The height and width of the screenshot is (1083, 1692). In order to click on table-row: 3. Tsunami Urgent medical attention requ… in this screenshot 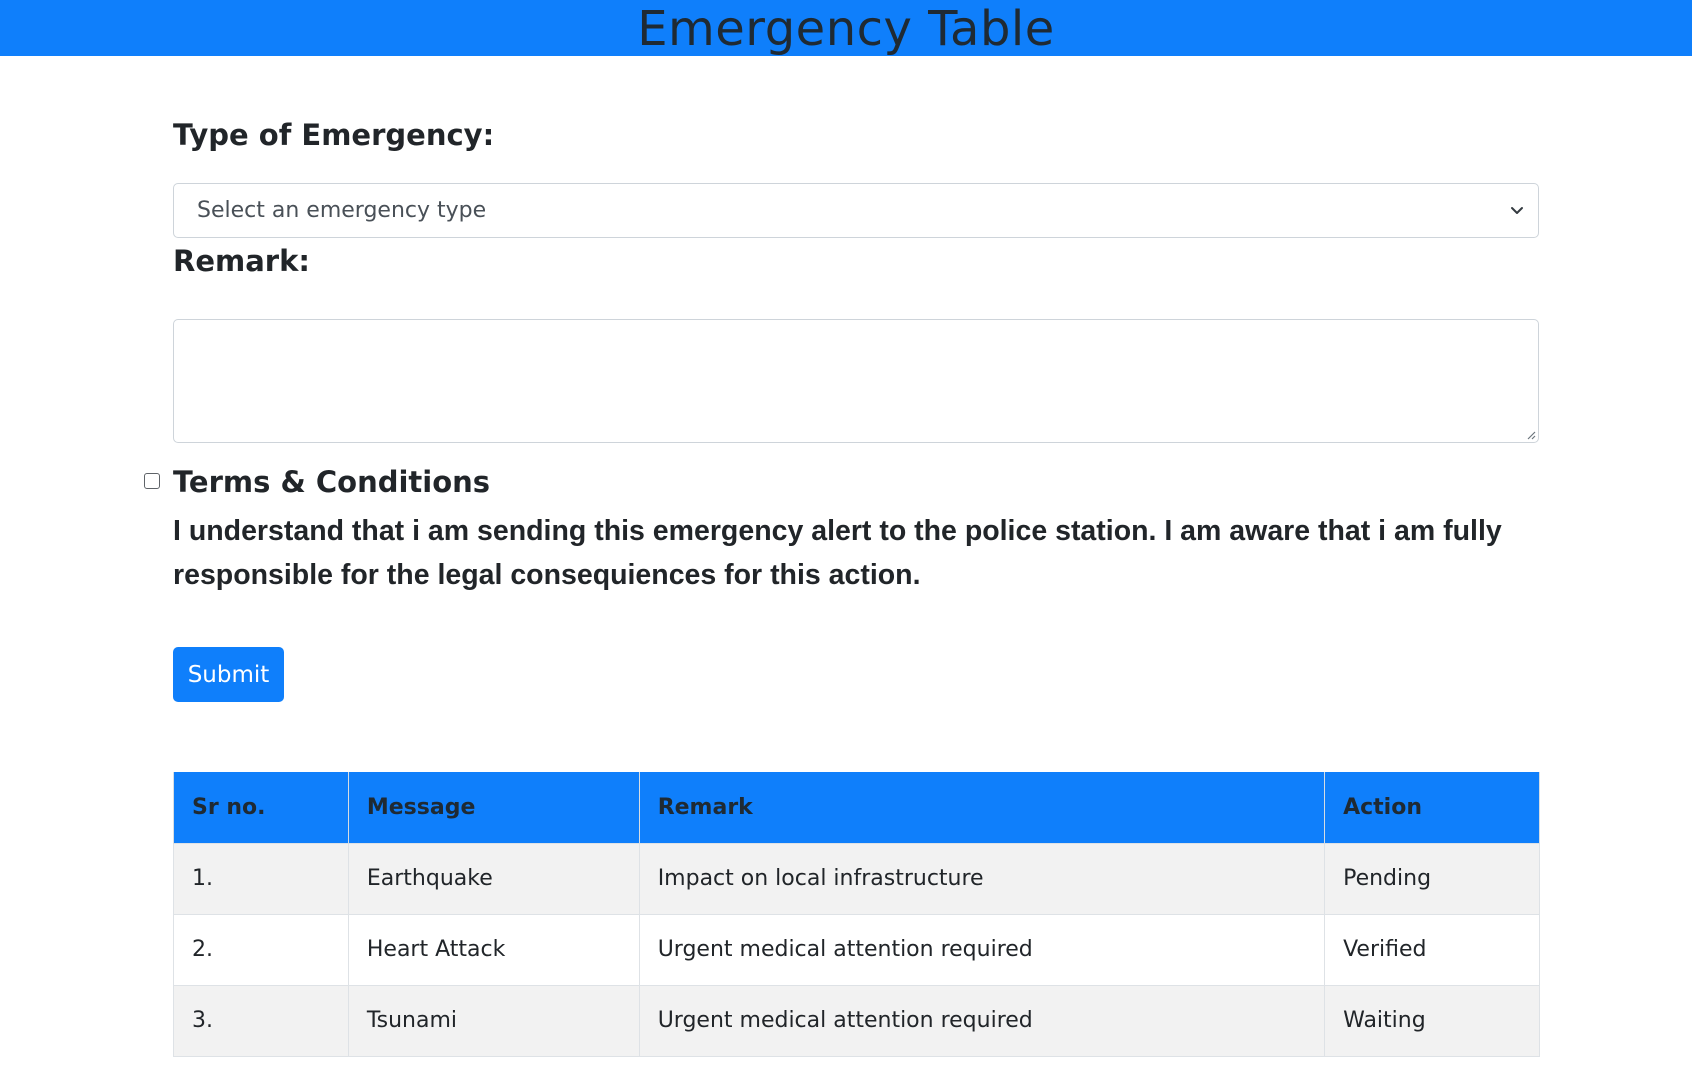, I will do `click(856, 1020)`.